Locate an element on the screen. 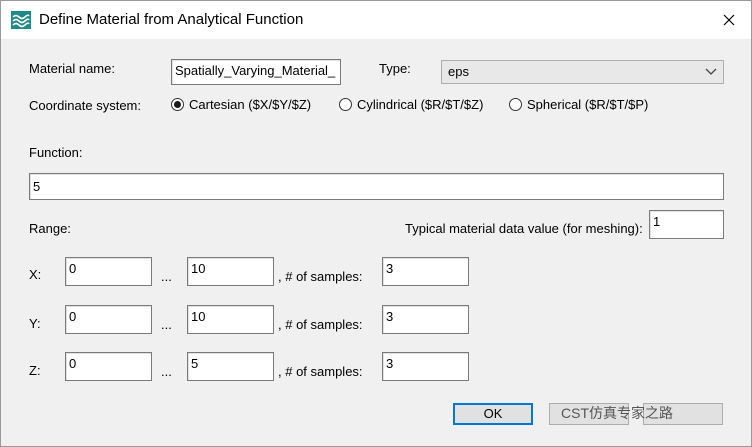 The image size is (752, 447). y-max-input: 10 is located at coordinates (230, 319).